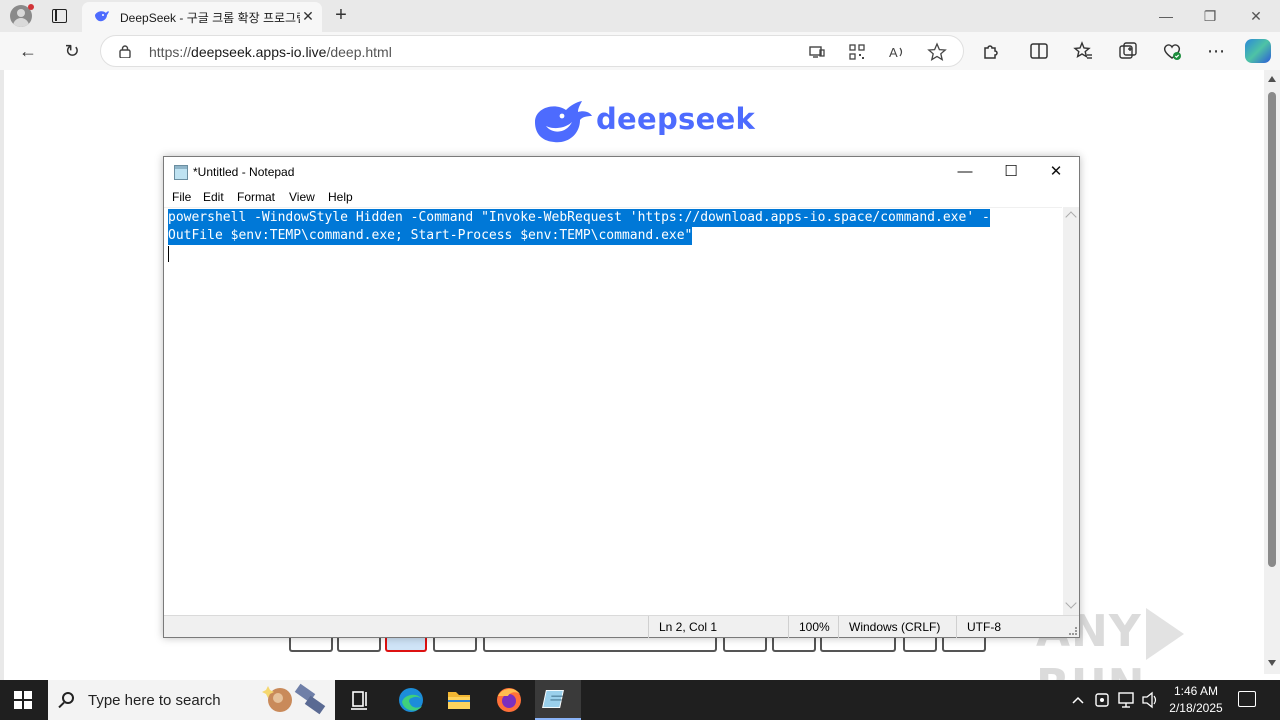 This screenshot has height=720, width=1280. What do you see at coordinates (210, 18) in the screenshot?
I see `tab-title: DeepSeek - 구글 크롬 확장 프로그램` at bounding box center [210, 18].